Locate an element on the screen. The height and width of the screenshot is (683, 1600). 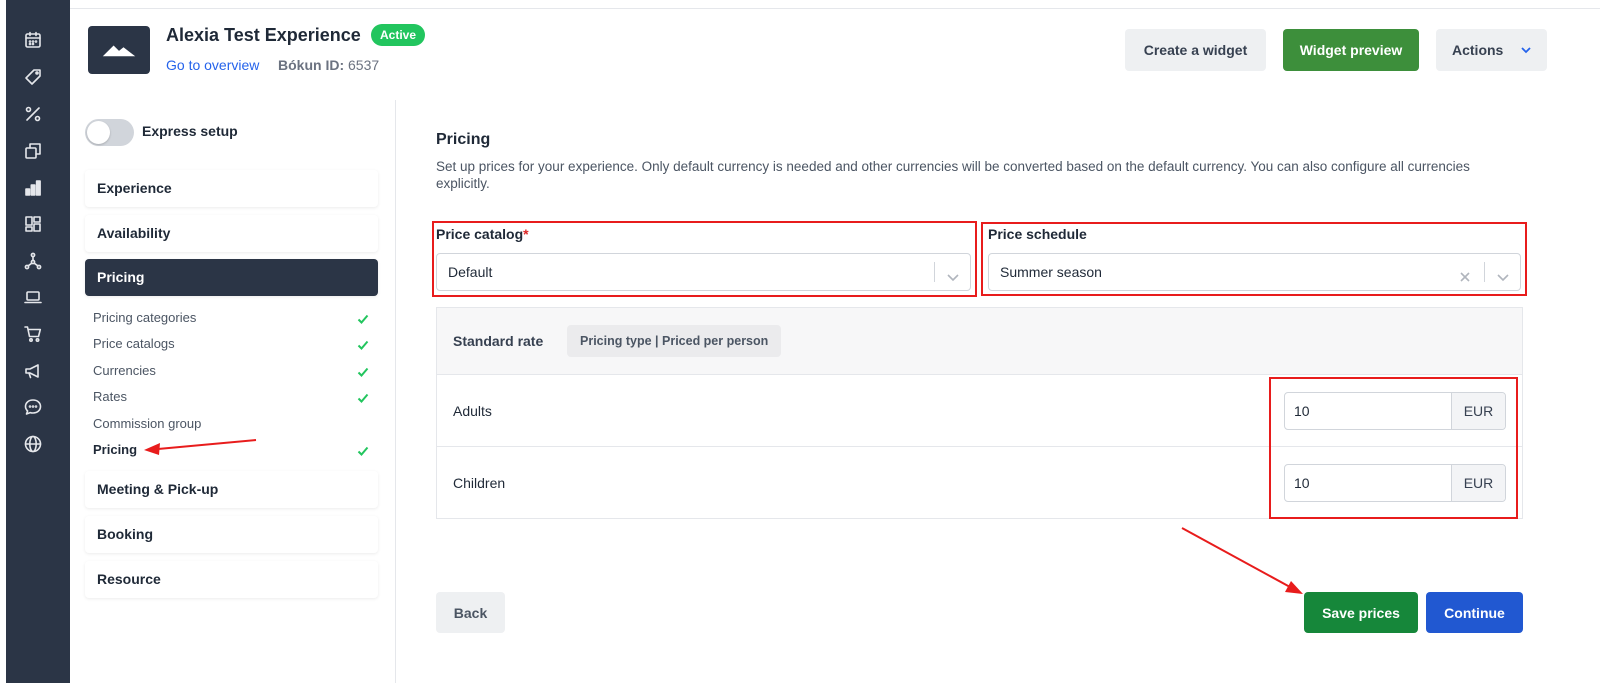
cart-icon is located at coordinates (33, 334).